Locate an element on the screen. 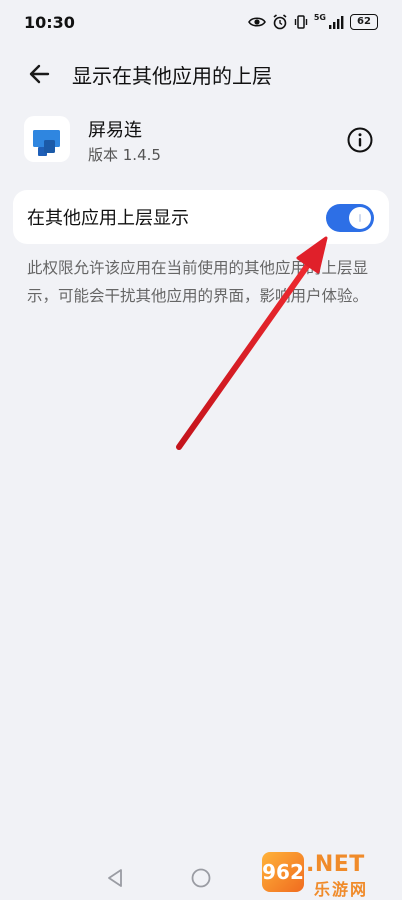  status-icons: 5G 62 is located at coordinates (312, 22).